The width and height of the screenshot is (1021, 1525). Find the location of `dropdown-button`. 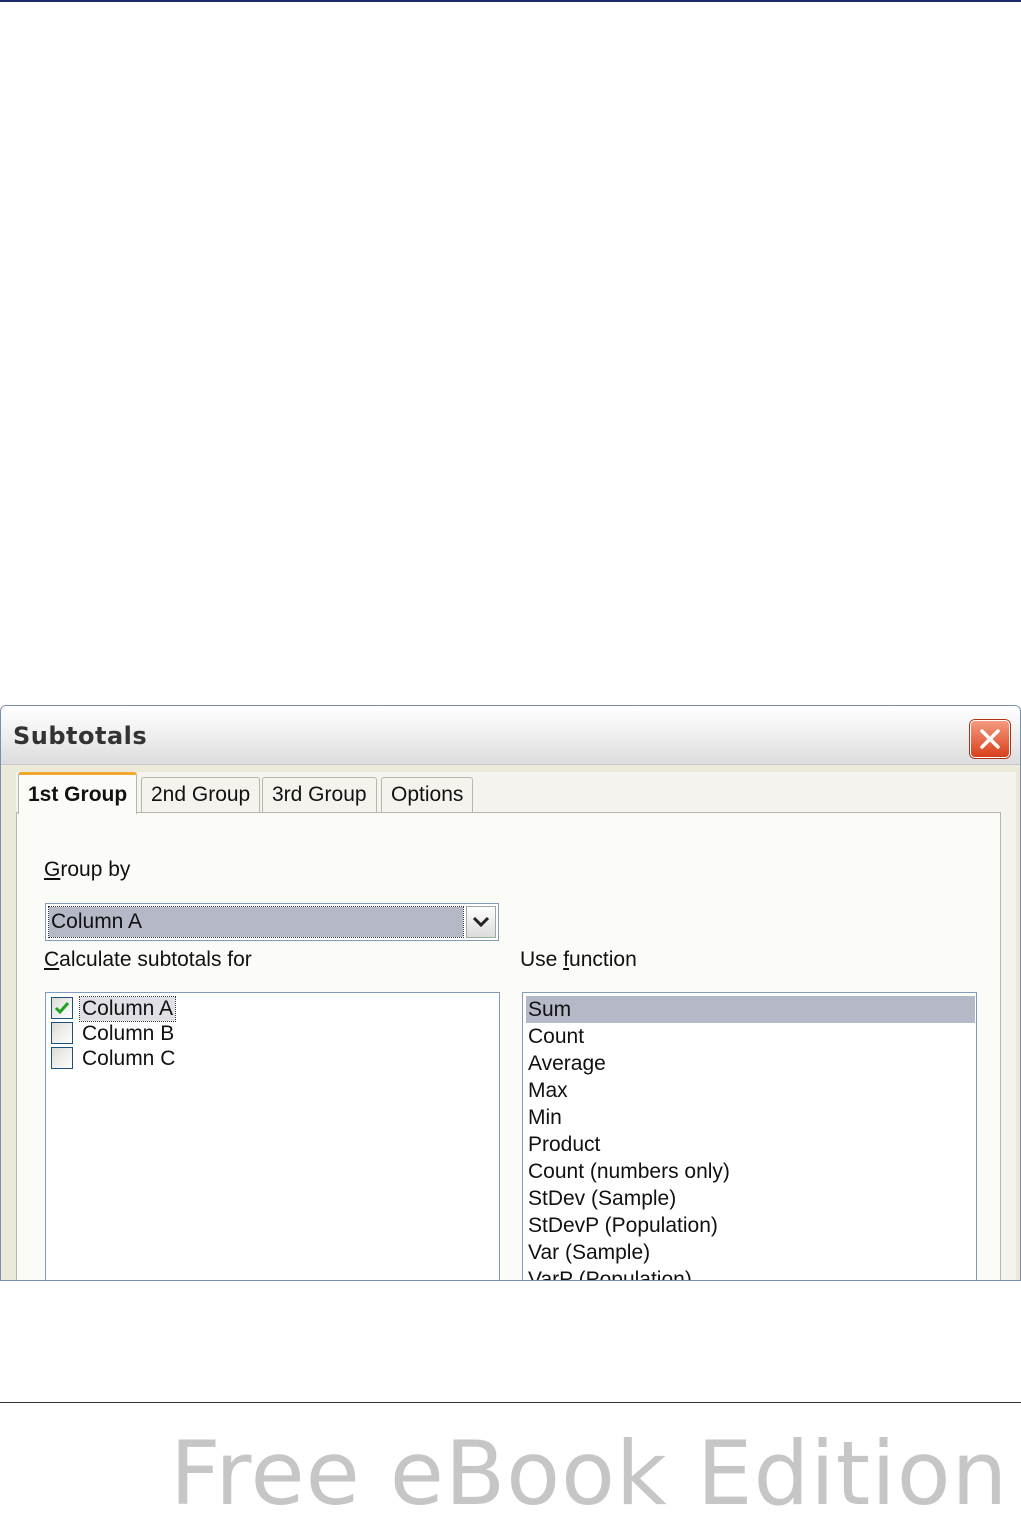

dropdown-button is located at coordinates (481, 922).